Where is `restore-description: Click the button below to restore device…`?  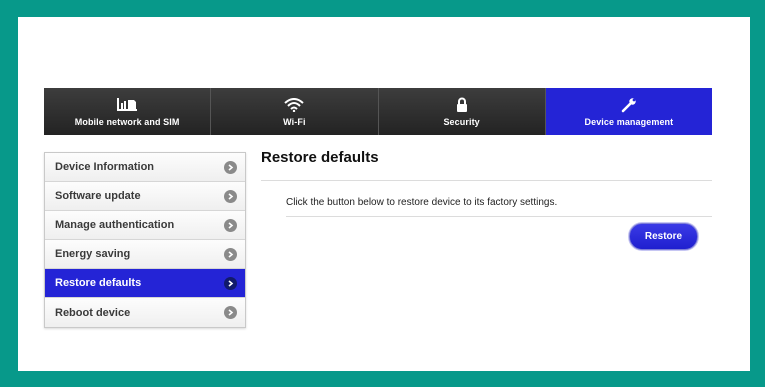 restore-description: Click the button below to restore device… is located at coordinates (422, 202).